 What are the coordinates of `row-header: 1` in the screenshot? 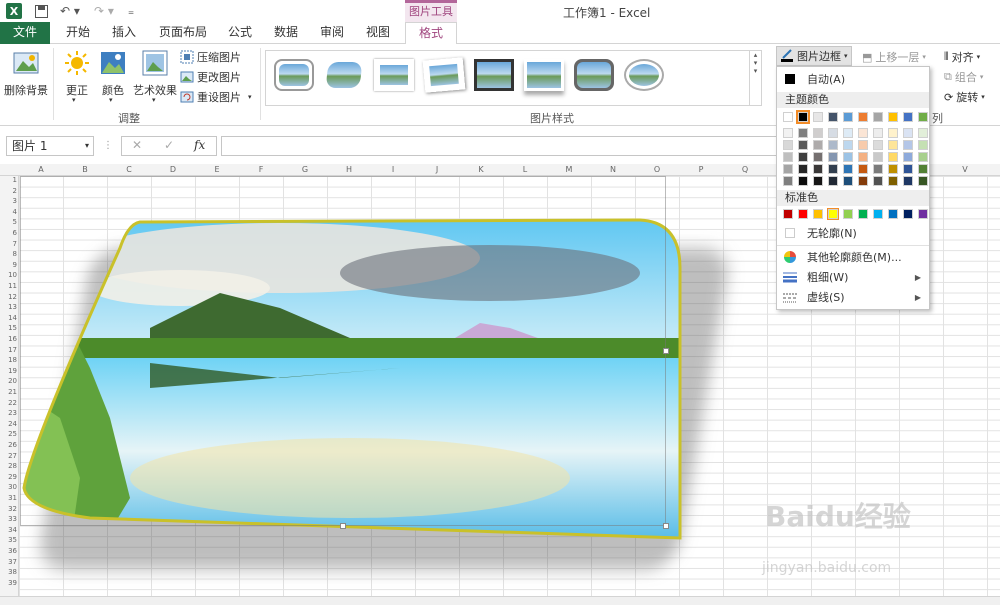 It's located at (8, 180).